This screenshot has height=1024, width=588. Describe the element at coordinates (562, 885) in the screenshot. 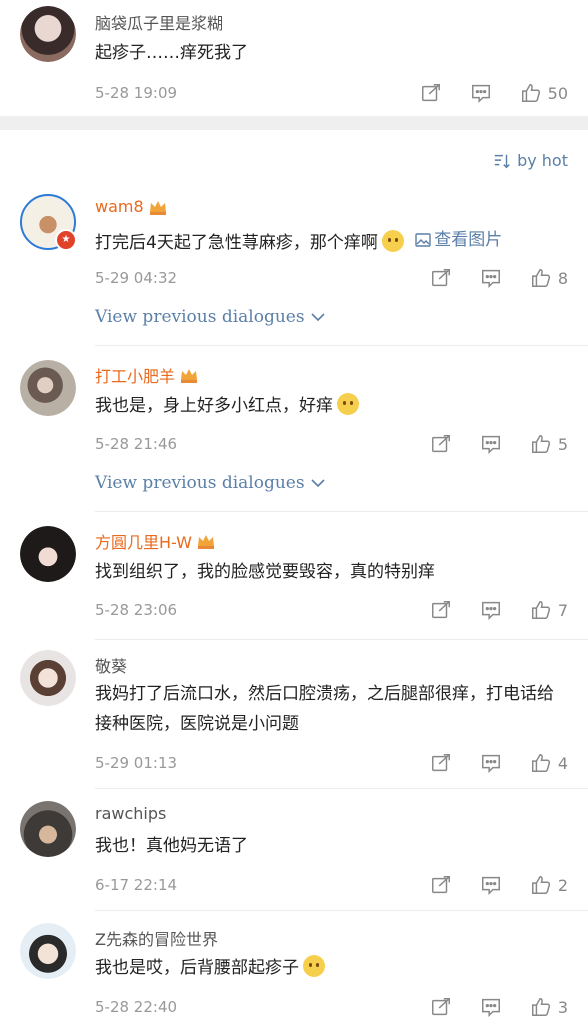

I see `like-count: 2` at that location.